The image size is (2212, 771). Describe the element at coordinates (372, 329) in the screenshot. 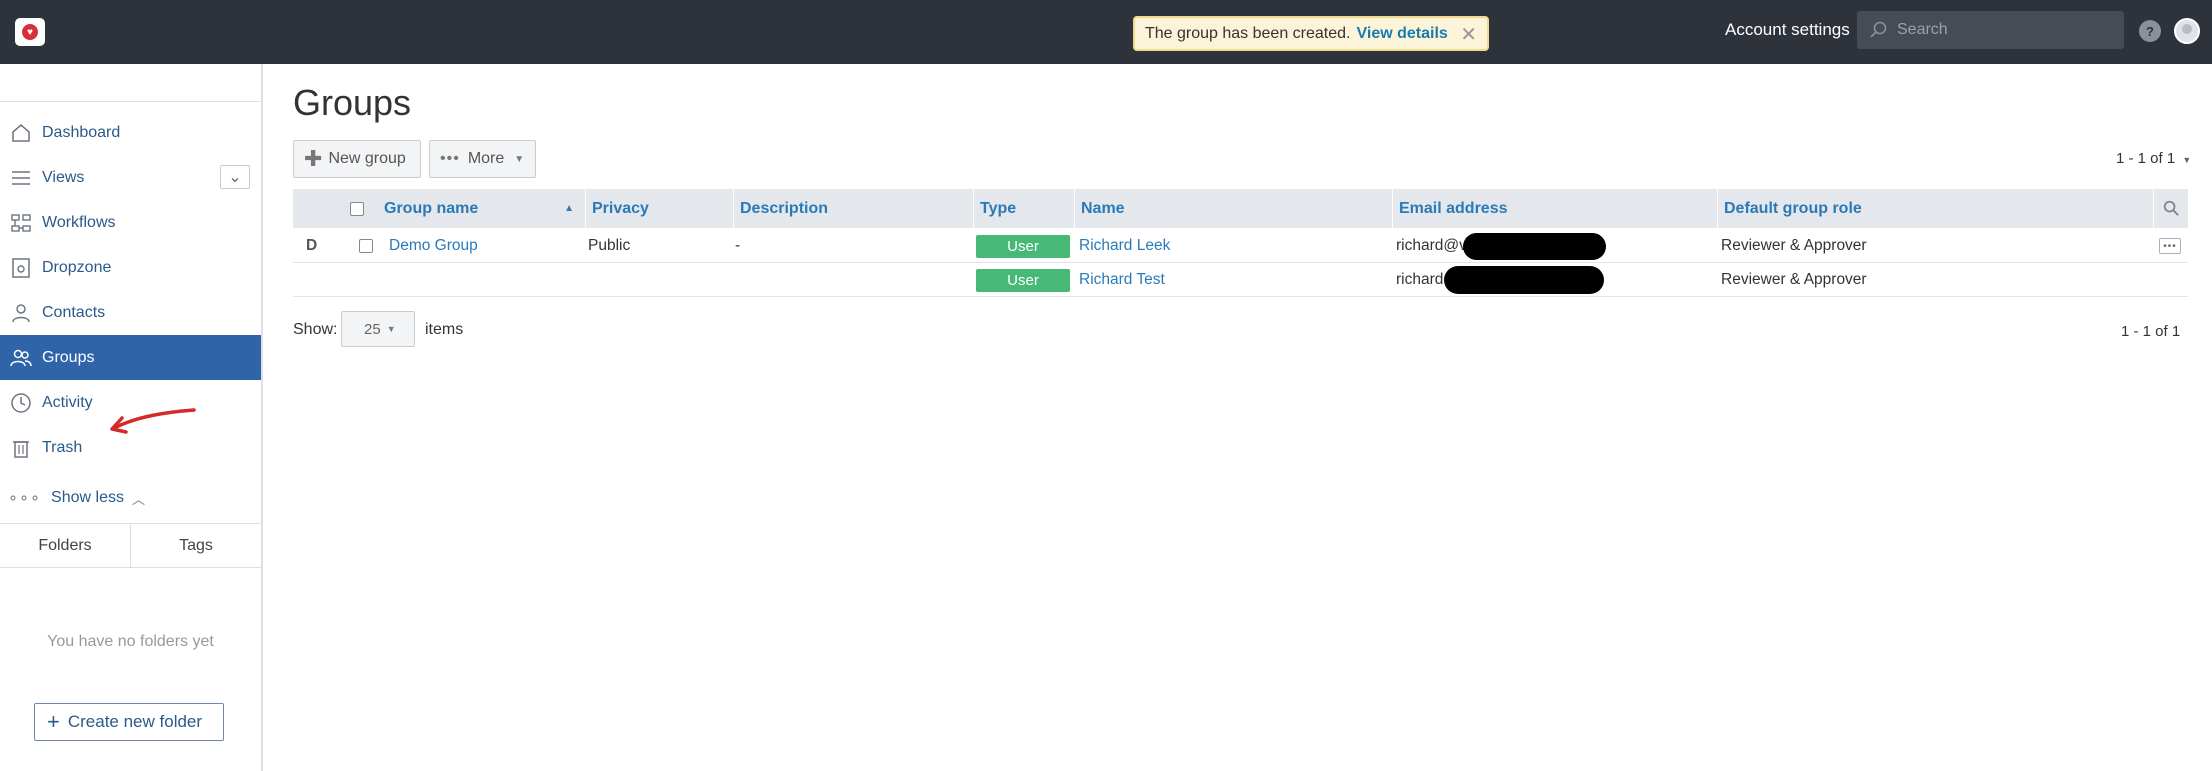

I see `page-size-value: 25` at that location.